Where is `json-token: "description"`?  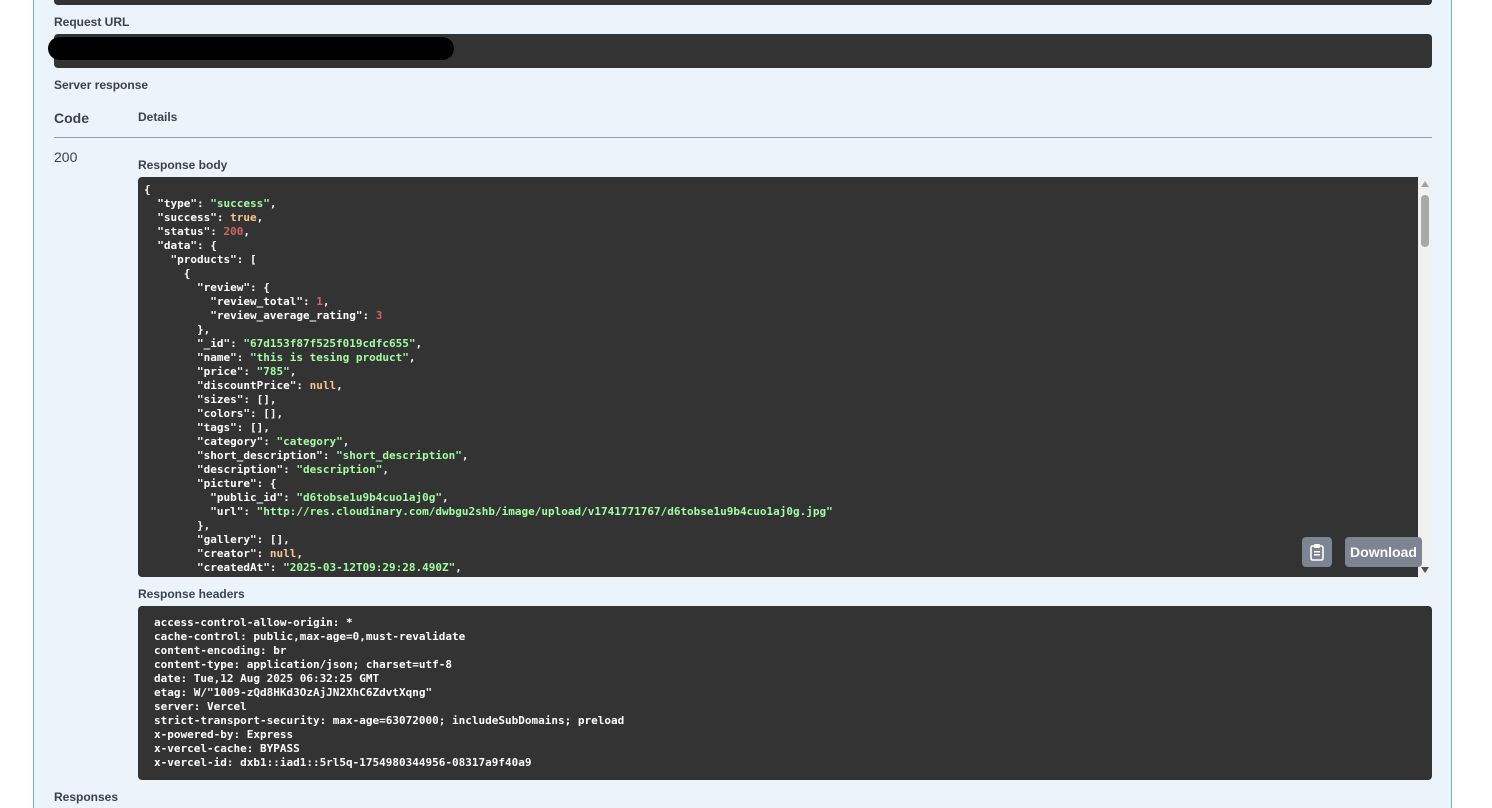 json-token: "description" is located at coordinates (339, 469).